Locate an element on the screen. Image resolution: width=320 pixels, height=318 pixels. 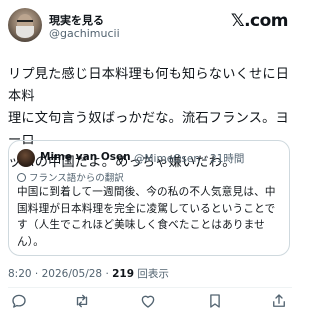
x-logo: 𝕏.com is located at coordinates (259, 21).